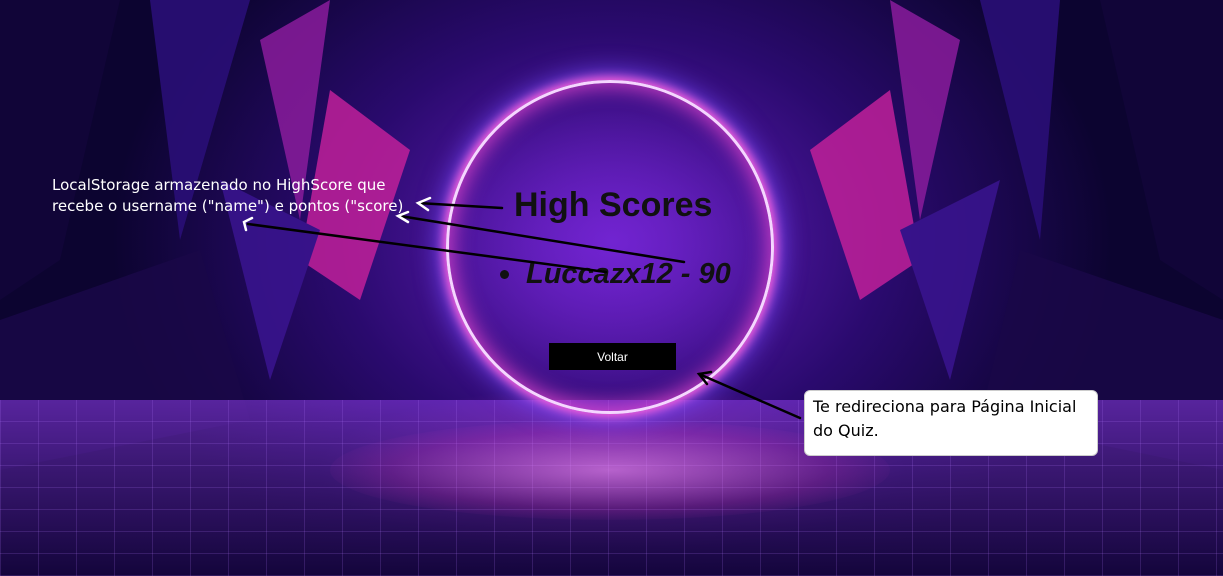  I want to click on arrow-score-to-note, so click(542, 239).